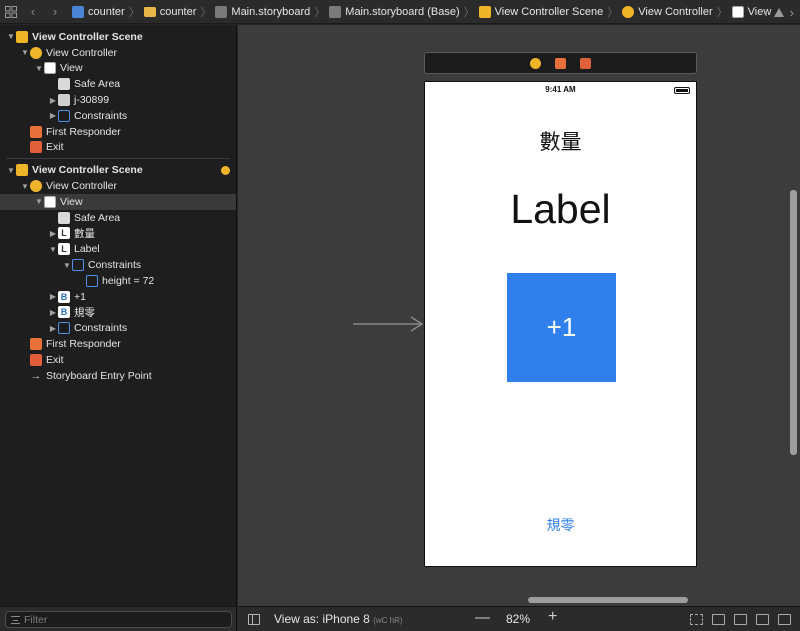 Image resolution: width=800 pixels, height=631 pixels. I want to click on outline-item-label: Label, so click(87, 249).